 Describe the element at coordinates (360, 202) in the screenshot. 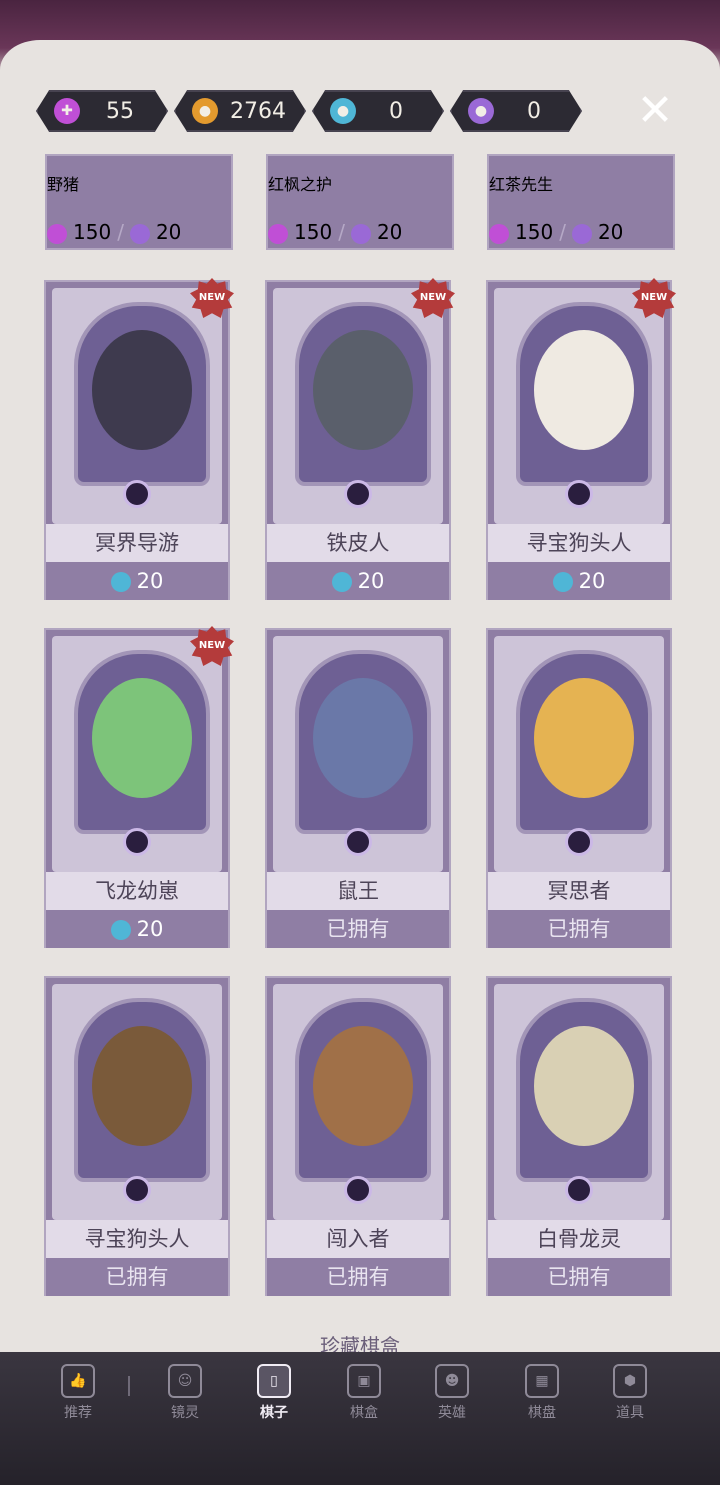

I see `shop-item-card: 红枫之护 150/ 20` at that location.